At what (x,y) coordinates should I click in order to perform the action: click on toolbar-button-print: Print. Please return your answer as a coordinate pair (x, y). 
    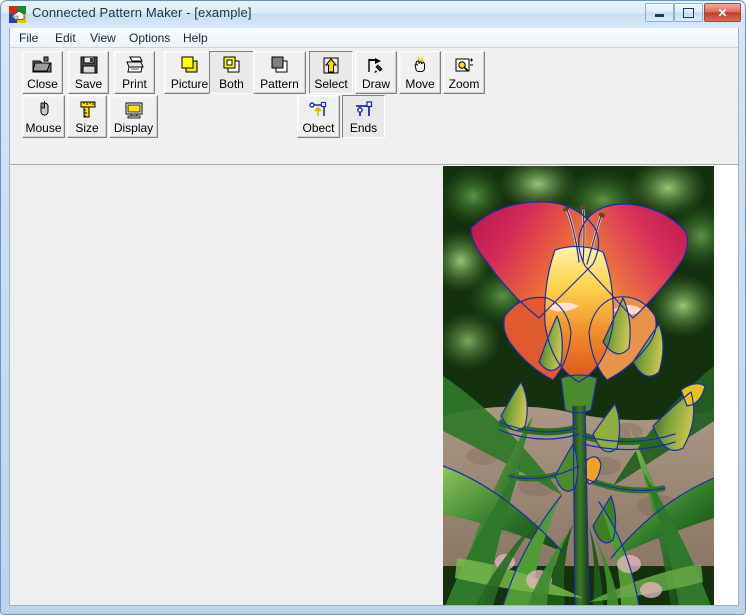
    Looking at the image, I should click on (134, 72).